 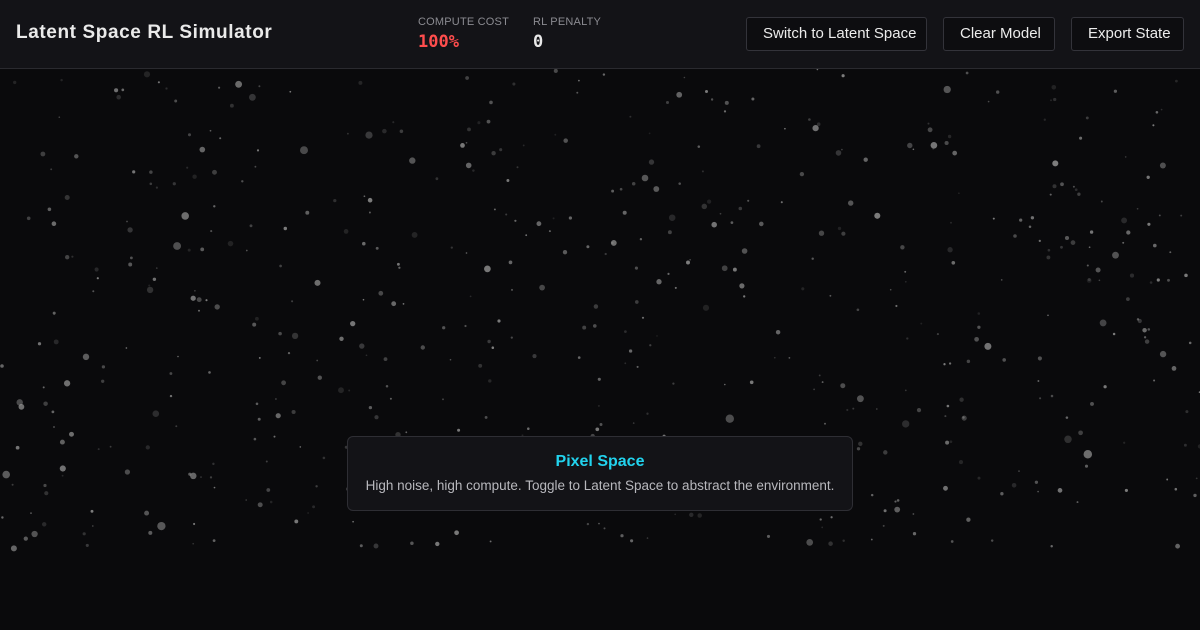 What do you see at coordinates (464, 22) in the screenshot?
I see `compute-cost-label: COMPUTE COST` at bounding box center [464, 22].